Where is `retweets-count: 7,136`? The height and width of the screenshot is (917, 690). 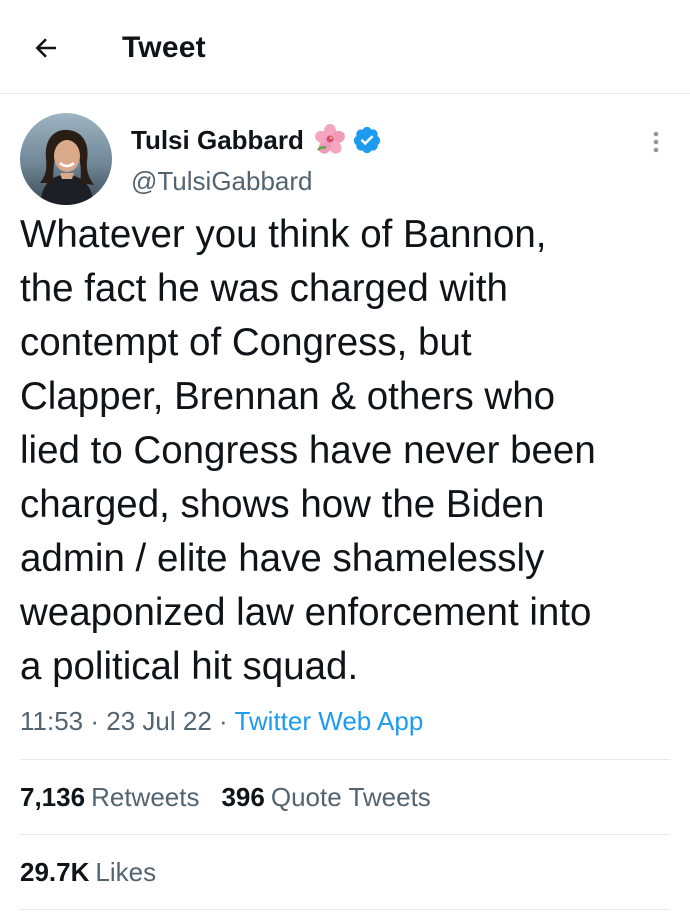 retweets-count: 7,136 is located at coordinates (53, 797).